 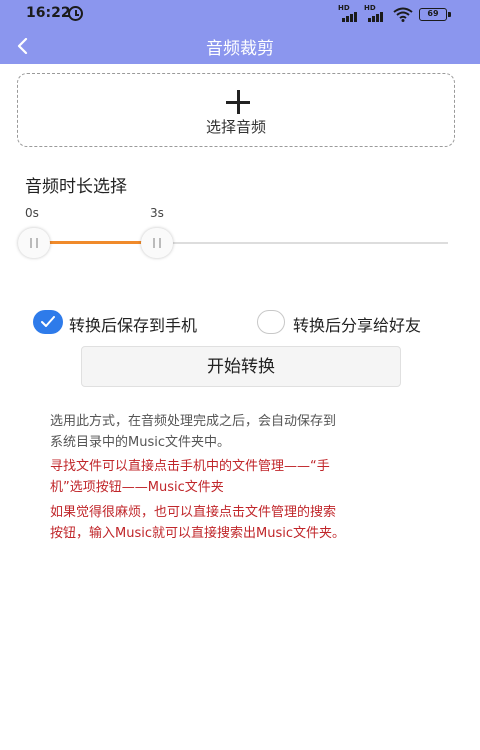 I want to click on save-to-phone-label: 转换后保存到手机, so click(x=133, y=324).